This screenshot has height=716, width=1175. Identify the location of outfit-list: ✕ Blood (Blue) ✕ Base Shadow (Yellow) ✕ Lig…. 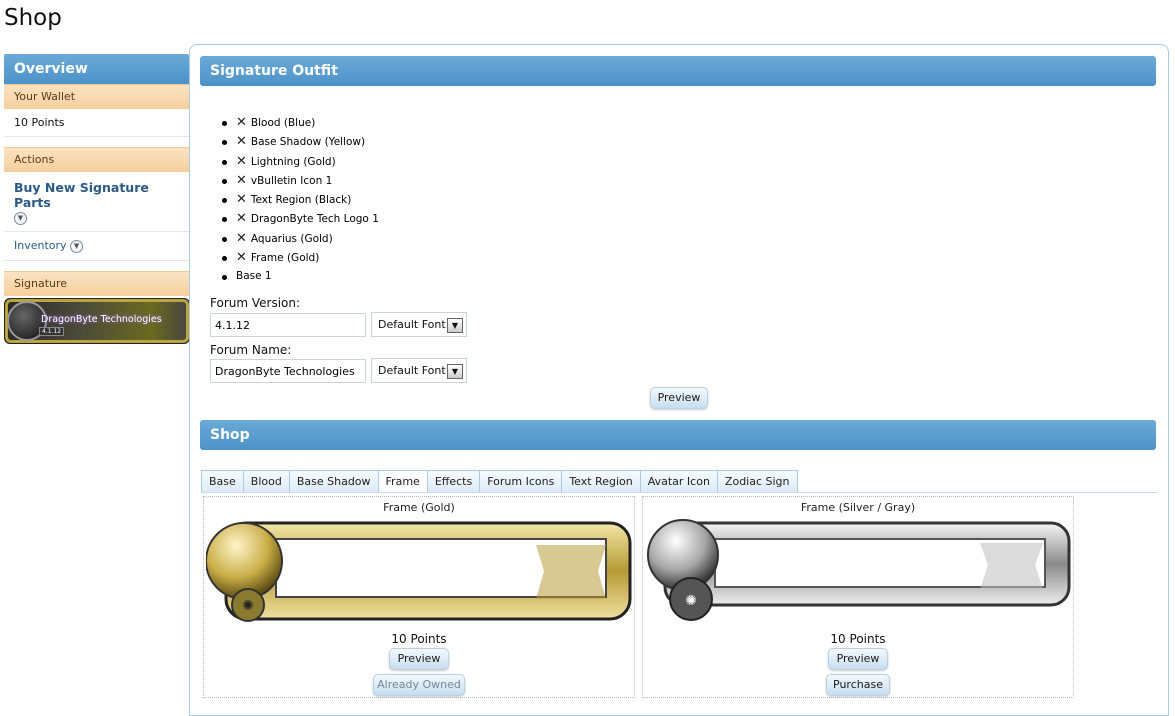
(300, 200).